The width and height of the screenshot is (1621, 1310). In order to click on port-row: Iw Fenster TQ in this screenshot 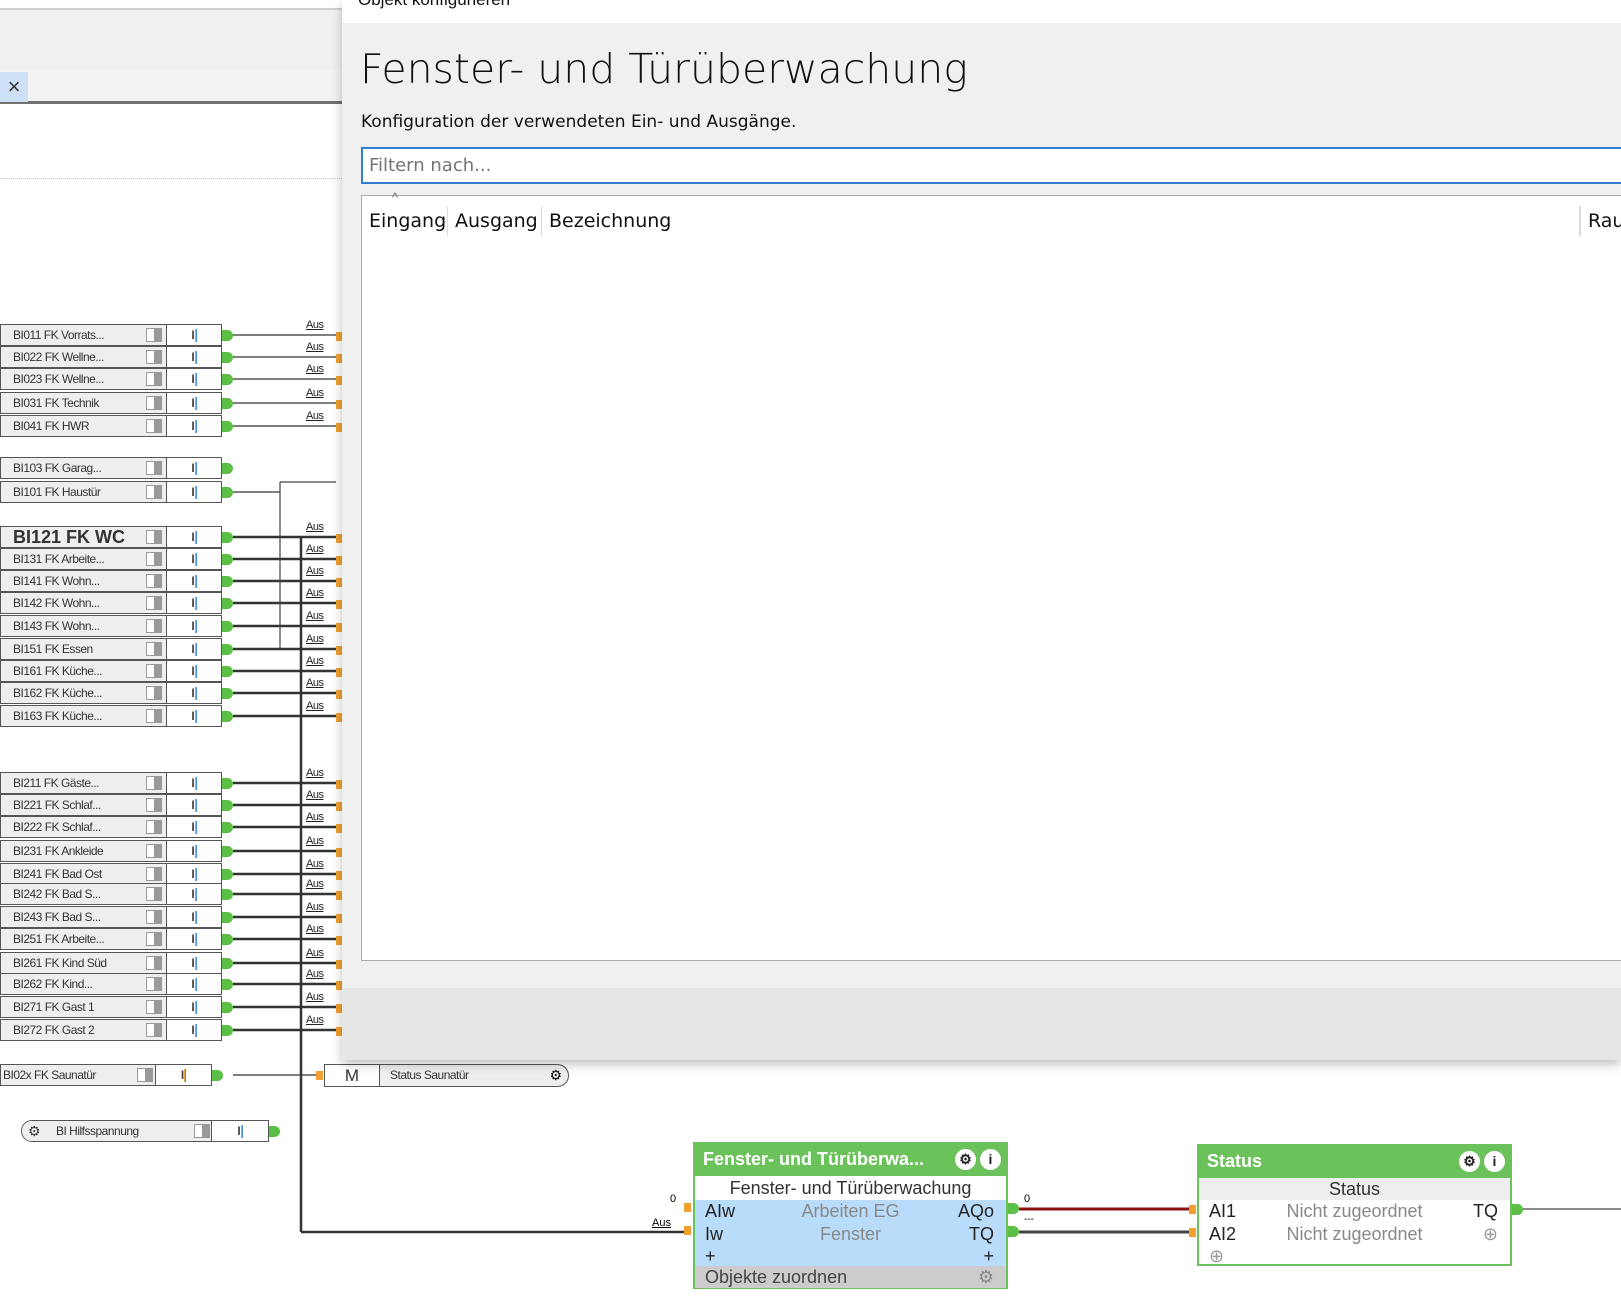, I will do `click(850, 1234)`.